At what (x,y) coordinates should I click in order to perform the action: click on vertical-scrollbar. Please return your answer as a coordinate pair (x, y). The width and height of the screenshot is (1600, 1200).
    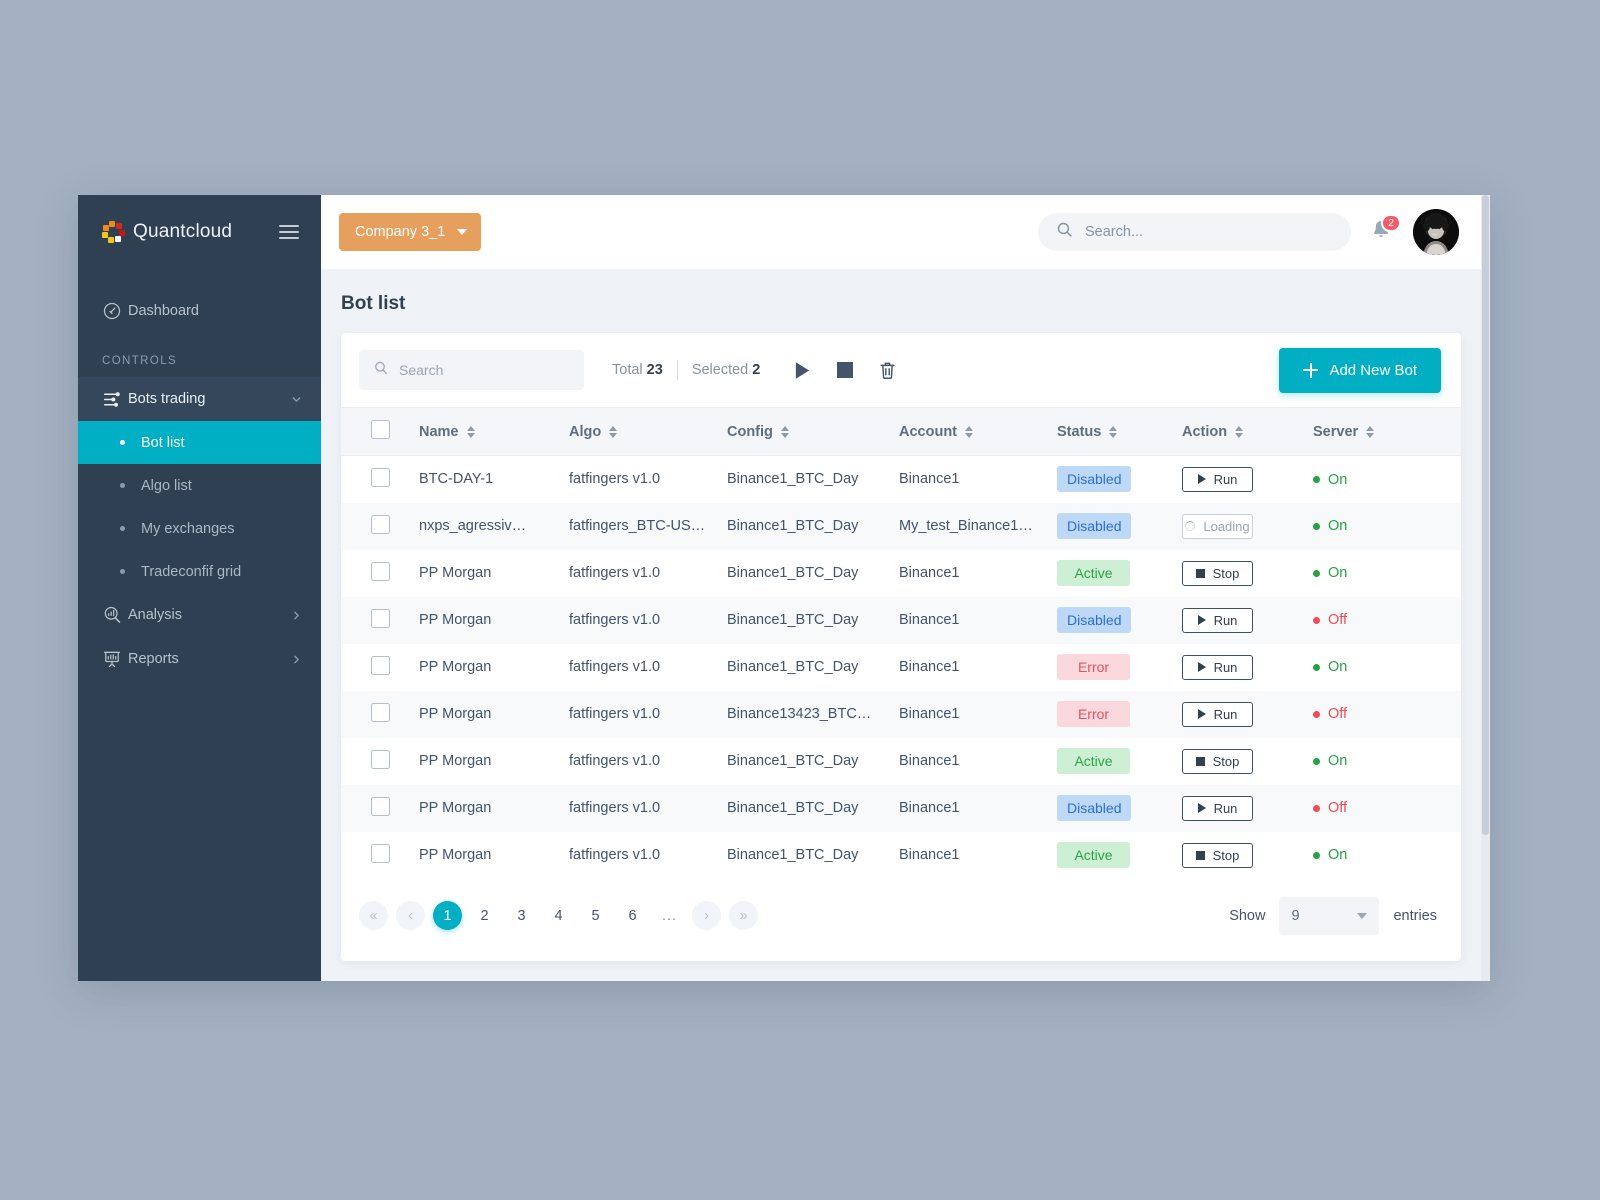
    Looking at the image, I should click on (1485, 588).